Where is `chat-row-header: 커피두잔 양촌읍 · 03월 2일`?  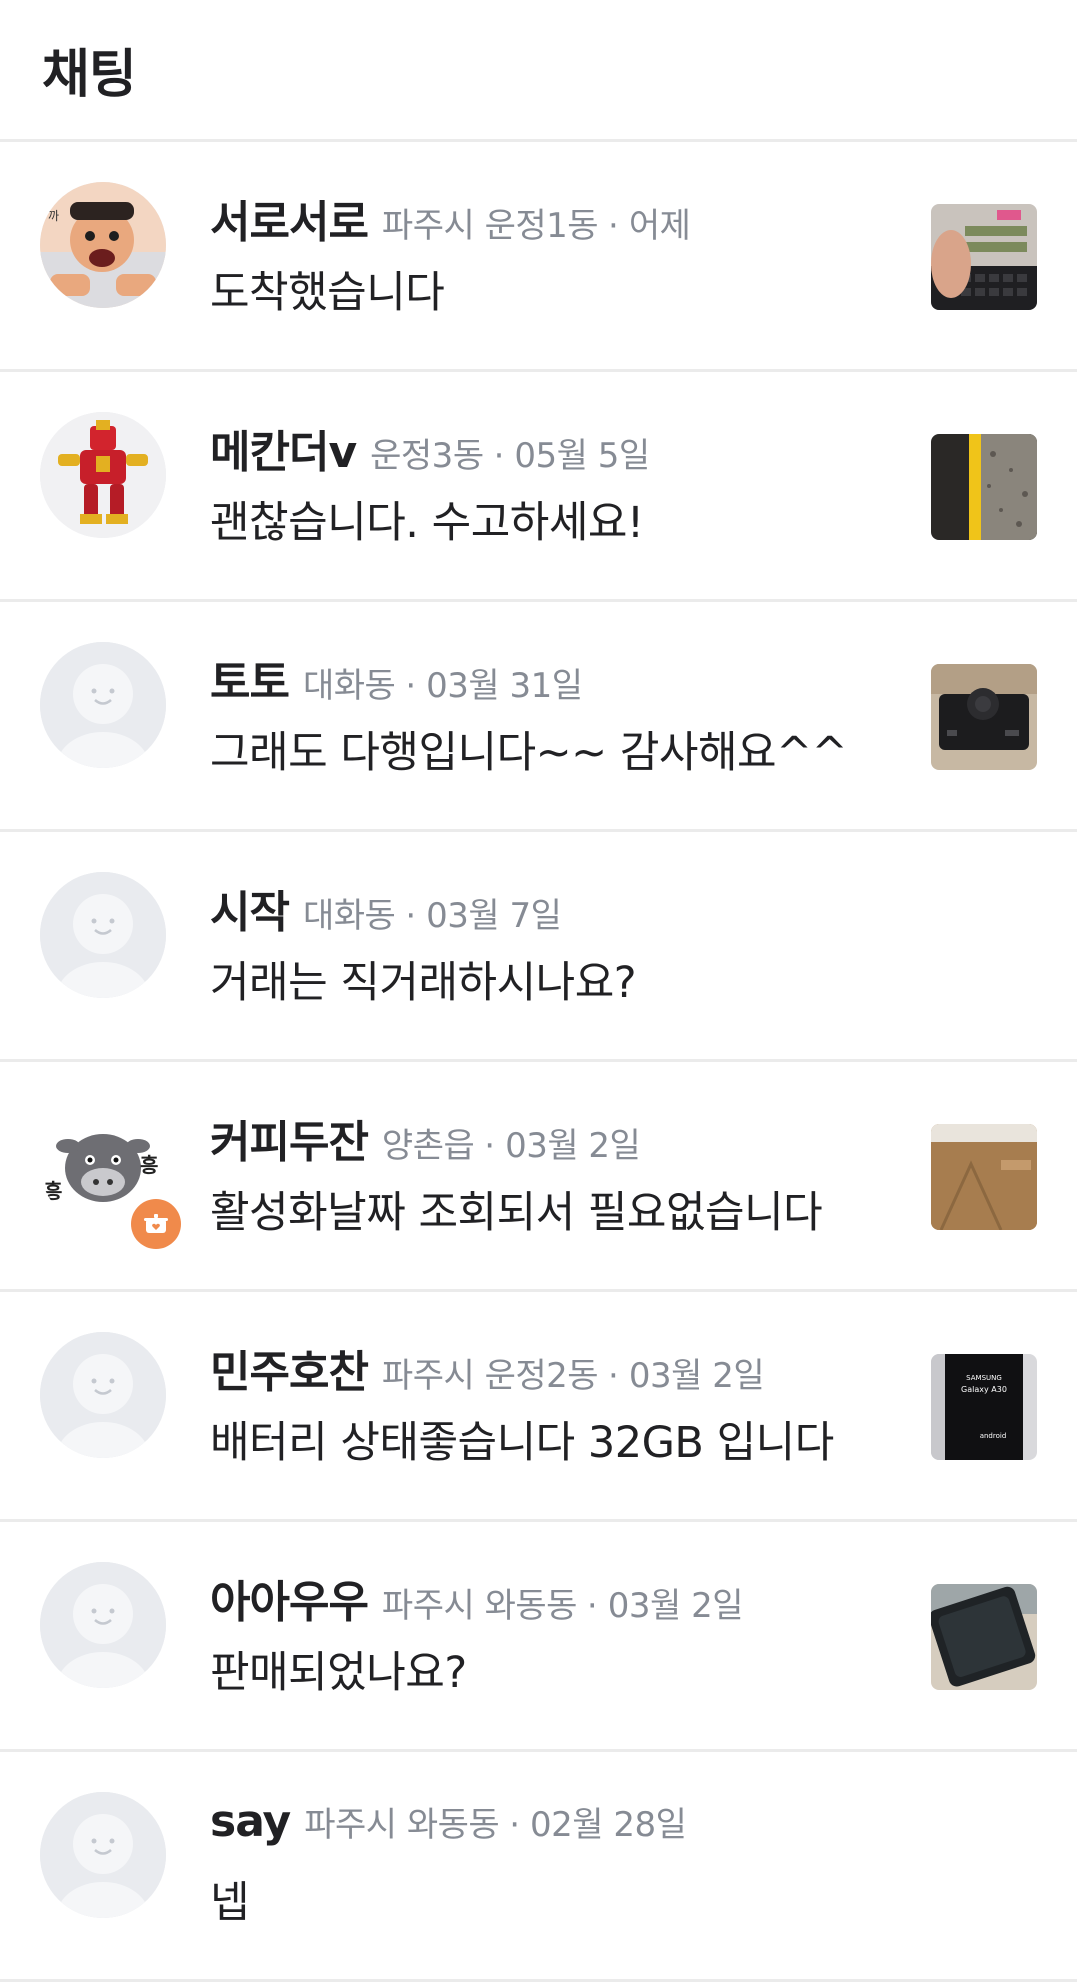
chat-row-header: 커피두잔 양촌읍 · 03월 2일 is located at coordinates (543, 1137).